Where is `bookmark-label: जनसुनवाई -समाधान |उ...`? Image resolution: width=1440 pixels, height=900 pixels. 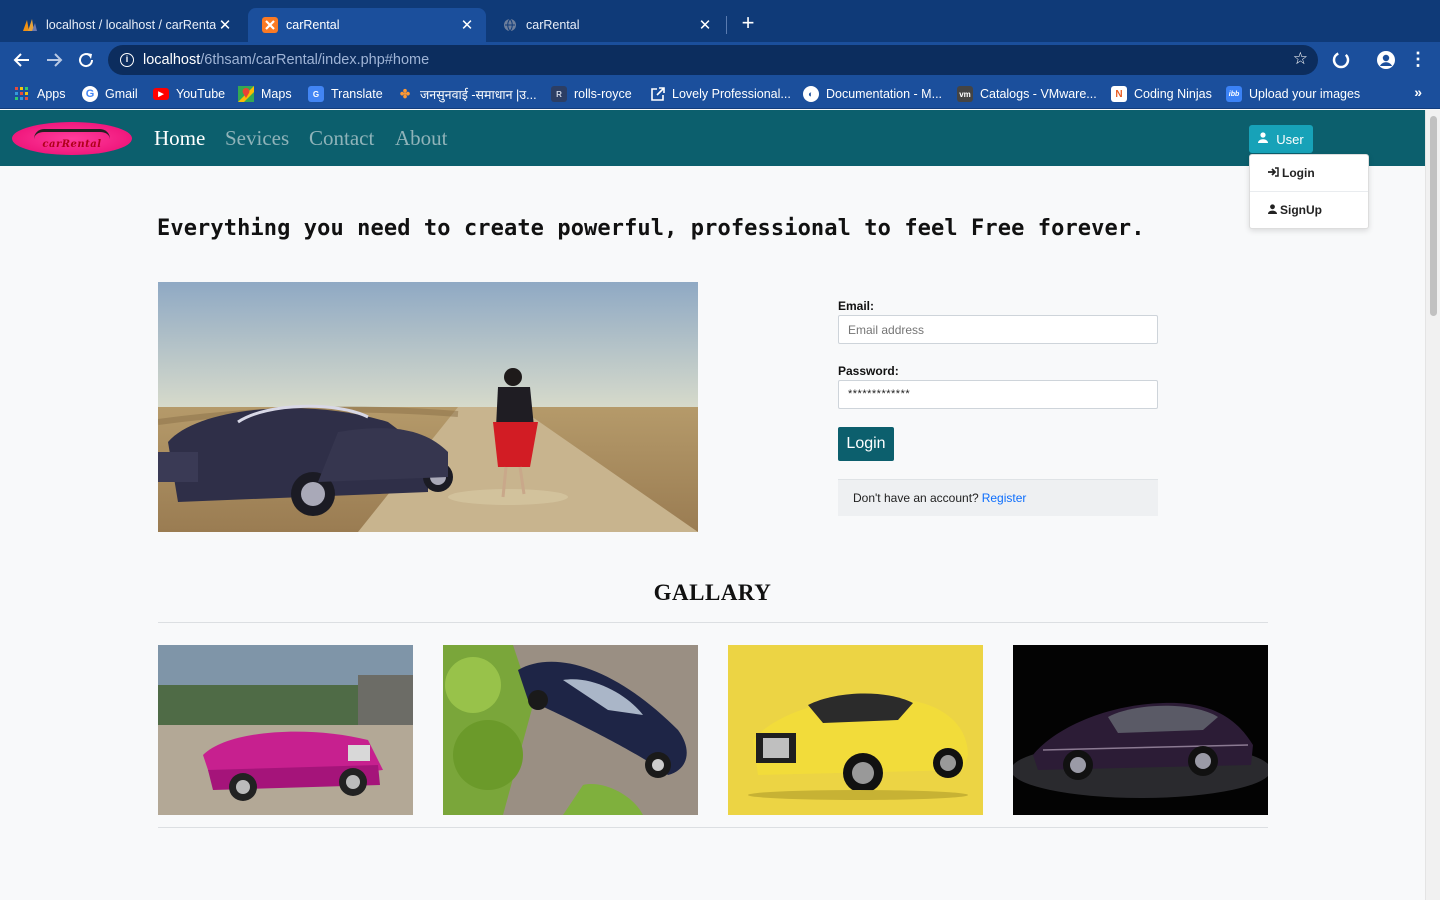
bookmark-label: जनसुनवाई -समाधान |उ... is located at coordinates (478, 94).